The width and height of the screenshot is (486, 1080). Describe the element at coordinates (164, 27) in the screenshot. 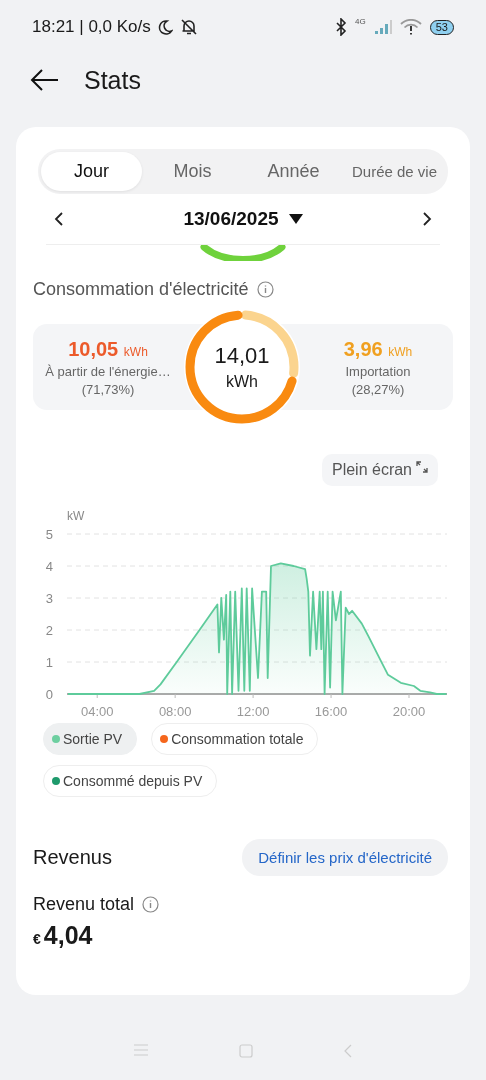

I see `moon-icon` at that location.